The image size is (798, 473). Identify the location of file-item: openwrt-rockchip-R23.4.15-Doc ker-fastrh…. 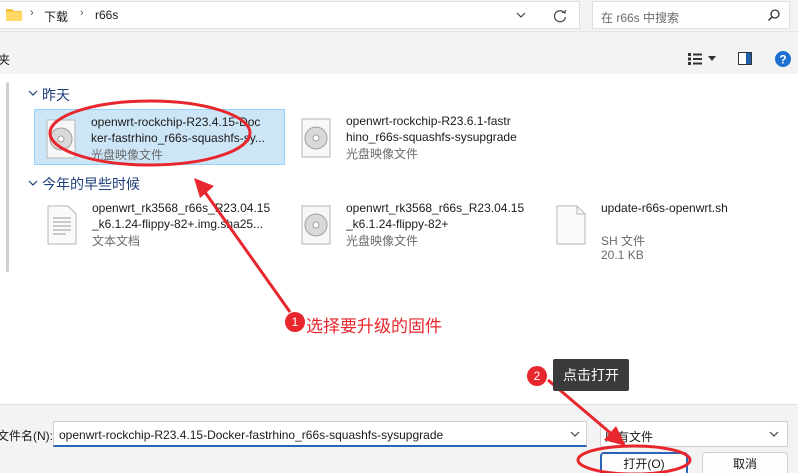
(159, 137).